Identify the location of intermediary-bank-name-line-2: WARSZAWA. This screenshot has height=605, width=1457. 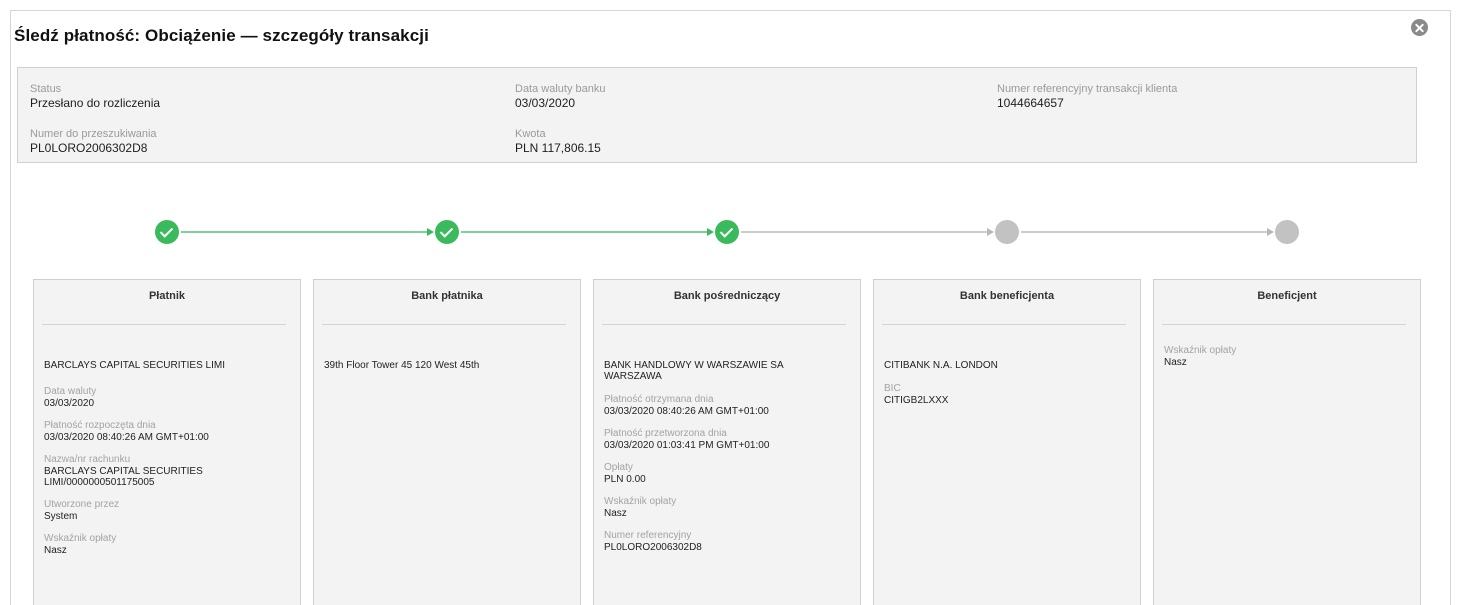
(633, 376).